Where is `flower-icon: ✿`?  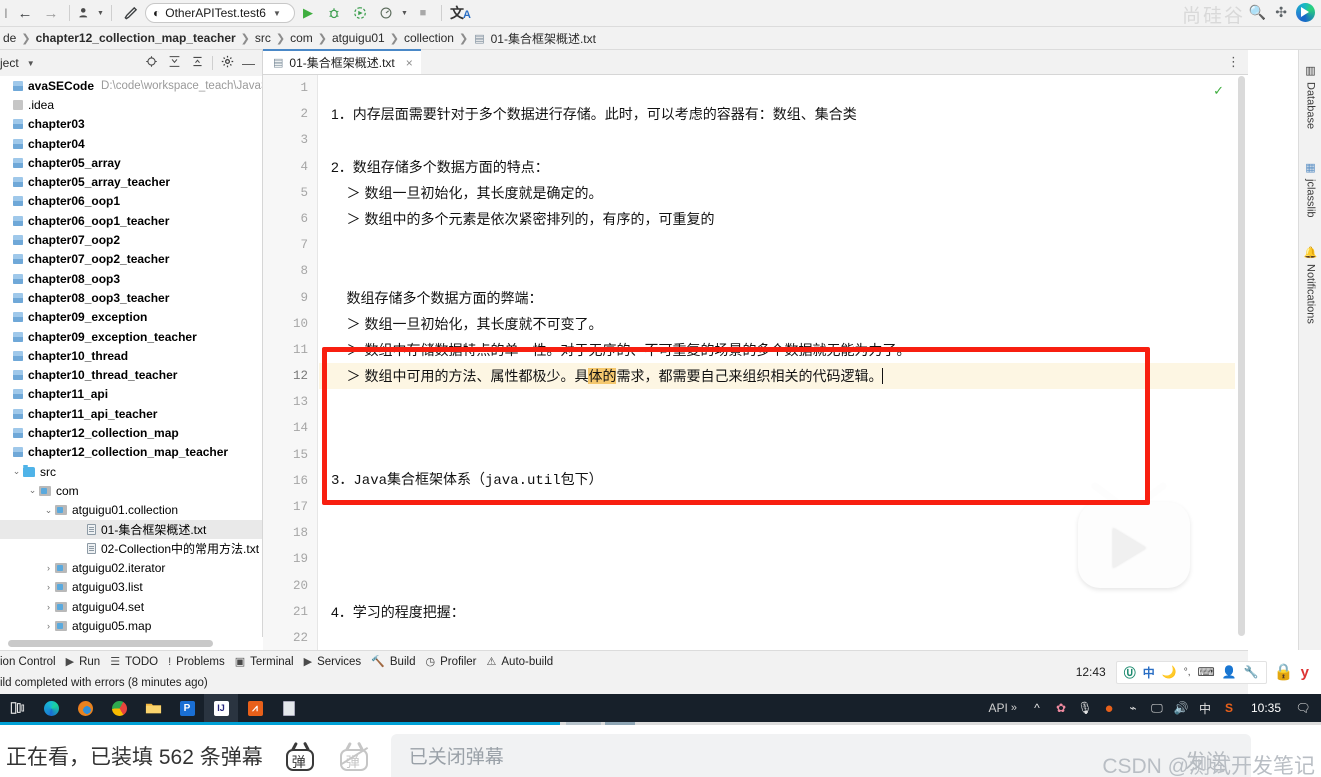
flower-icon: ✿ is located at coordinates (1061, 708).